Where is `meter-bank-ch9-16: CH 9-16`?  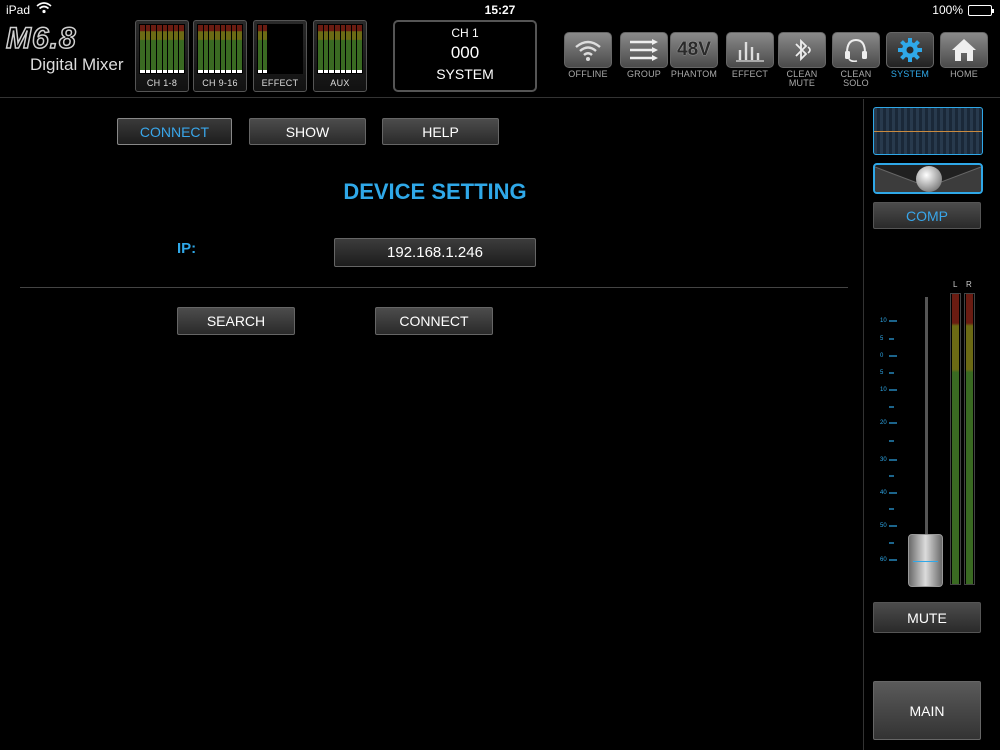
meter-bank-ch9-16: CH 9-16 is located at coordinates (220, 56).